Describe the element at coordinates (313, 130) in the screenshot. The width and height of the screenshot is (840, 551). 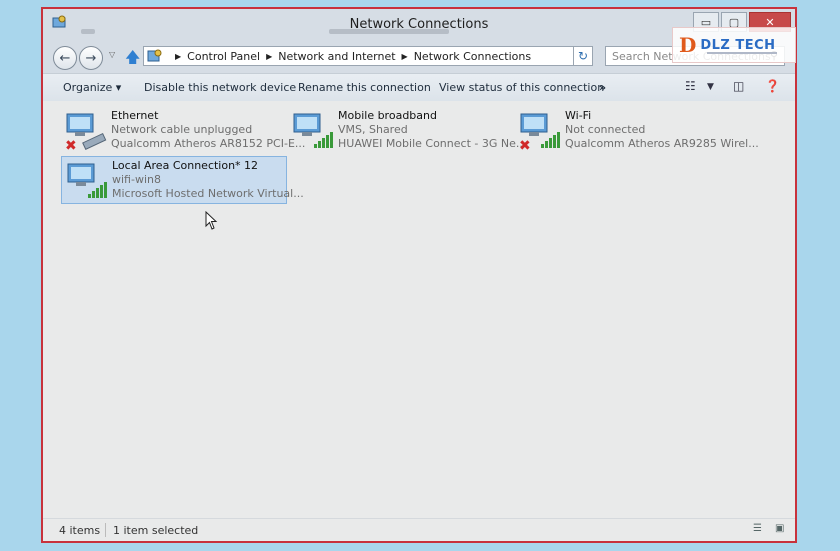
I see `mobile-broadband-icon` at that location.